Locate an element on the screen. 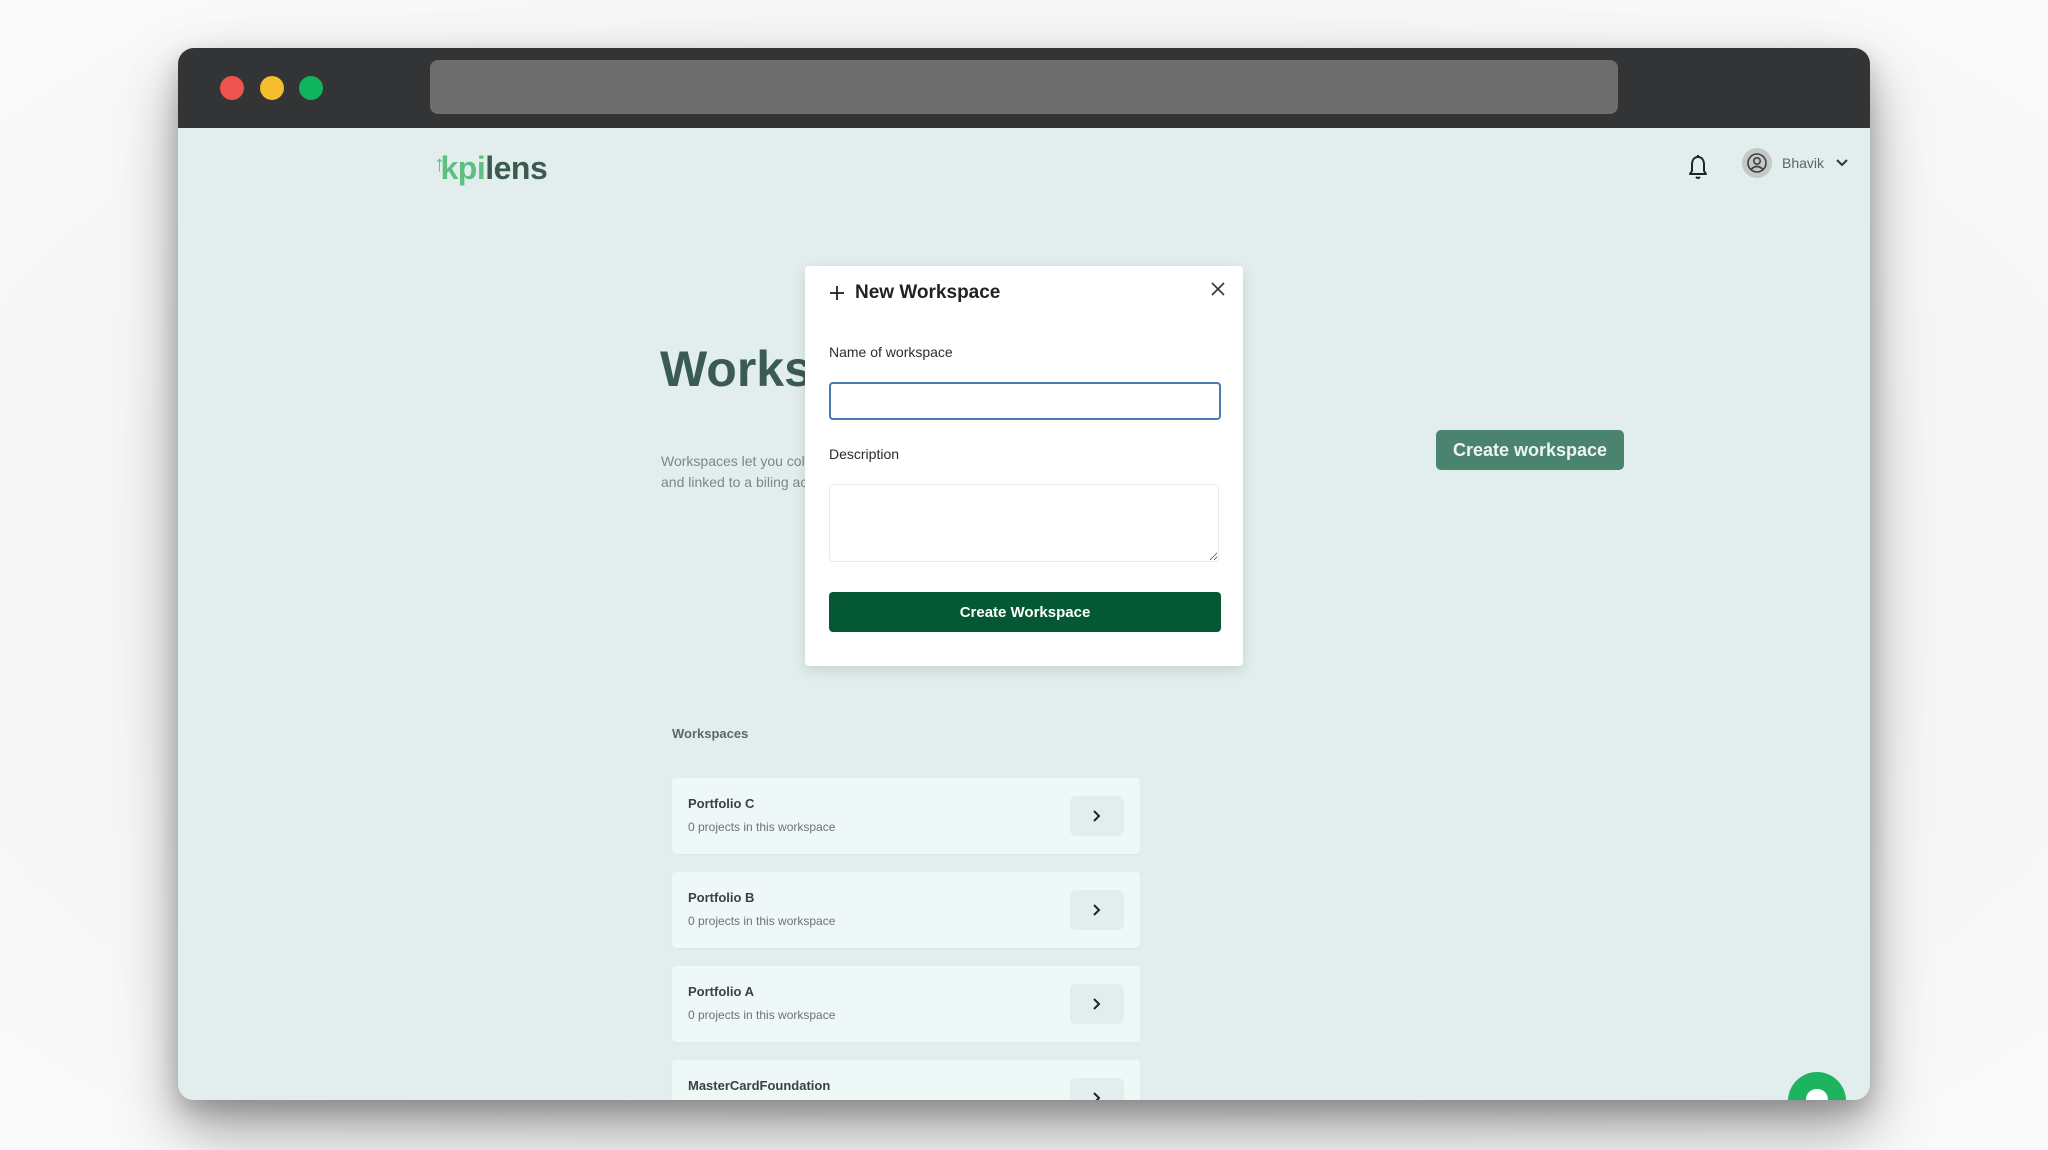 This screenshot has width=2048, height=1150. workspace-name: Portfolio C is located at coordinates (721, 803).